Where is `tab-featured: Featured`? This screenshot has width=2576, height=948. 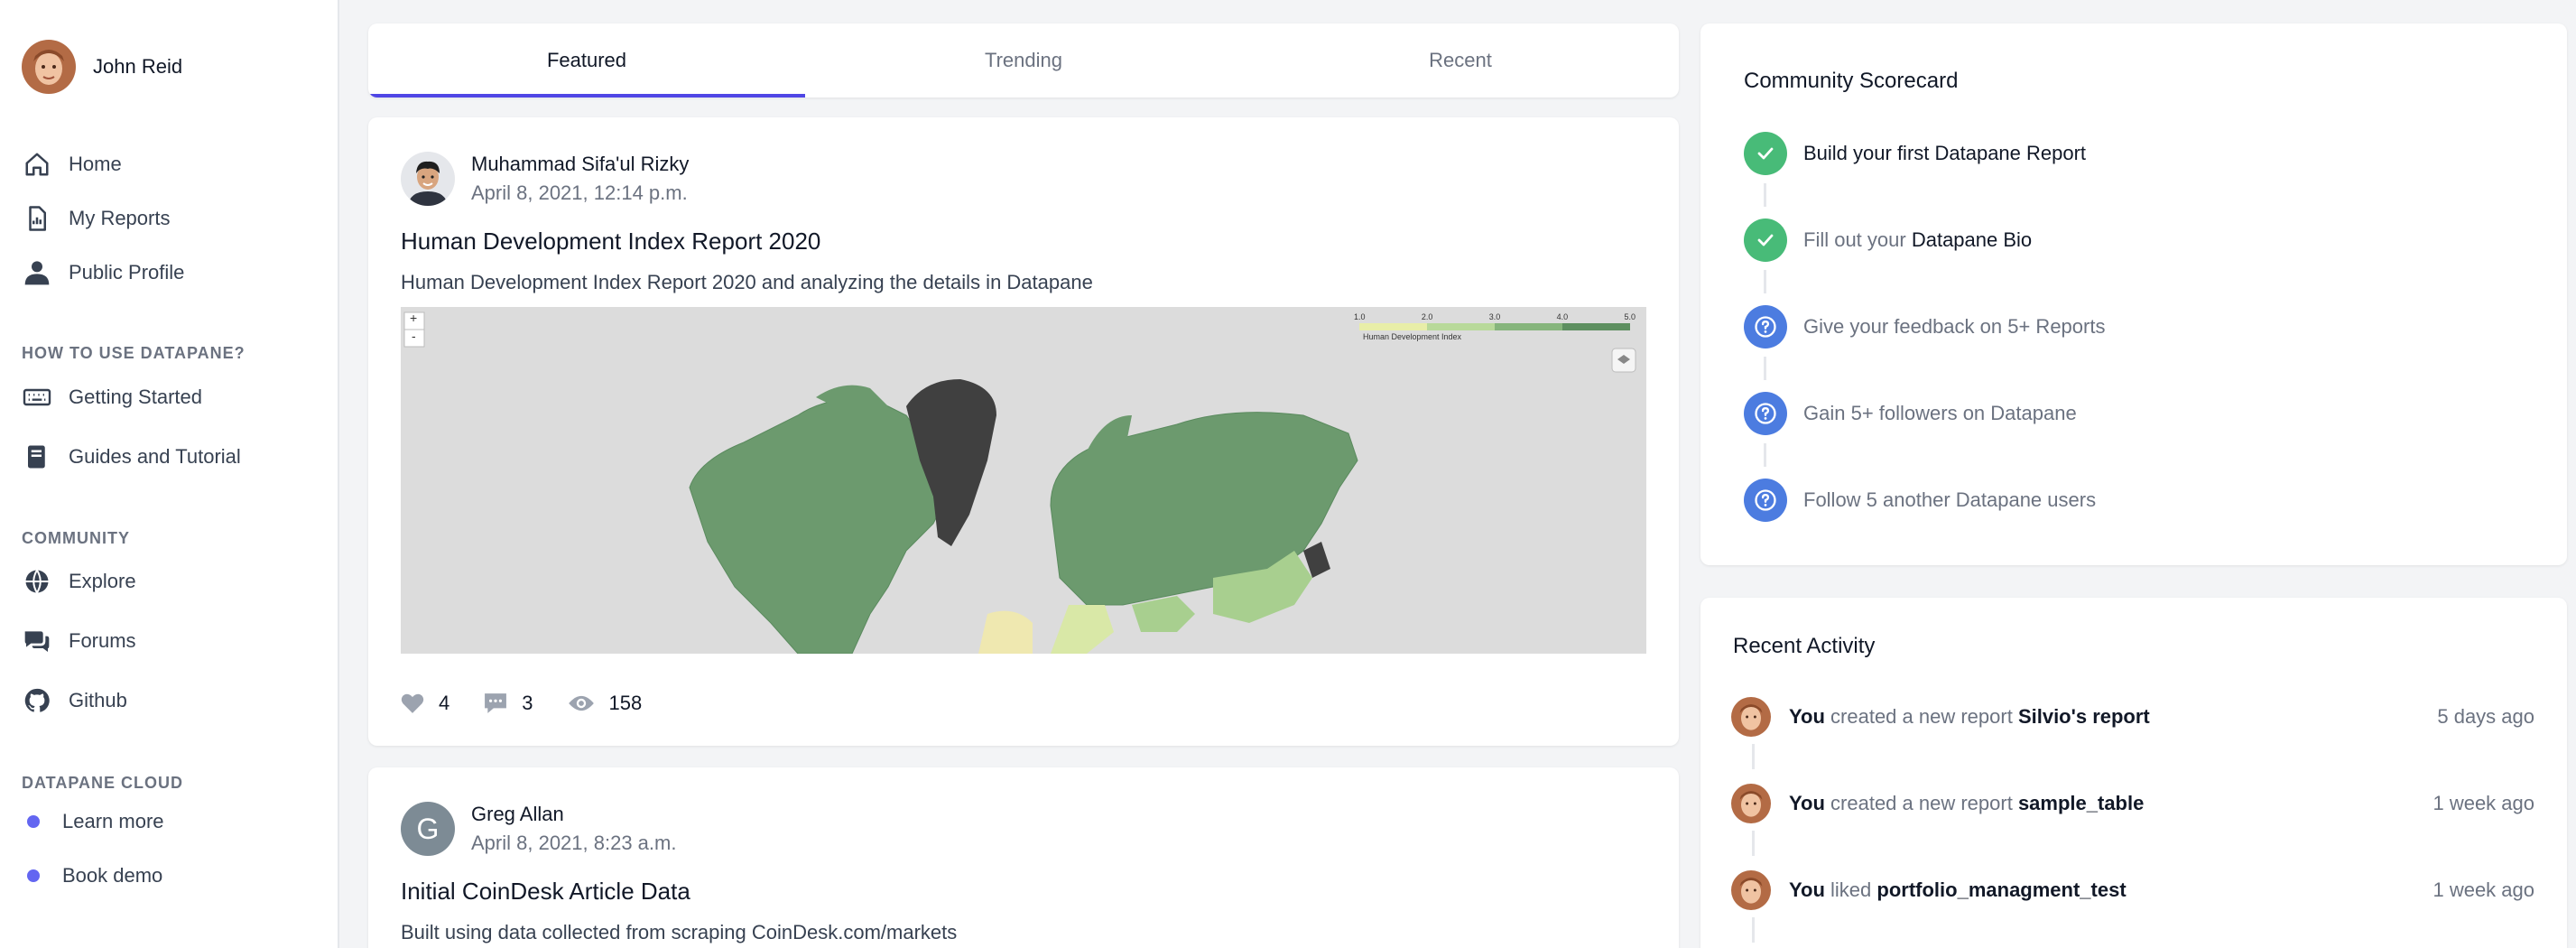 tab-featured: Featured is located at coordinates (586, 60).